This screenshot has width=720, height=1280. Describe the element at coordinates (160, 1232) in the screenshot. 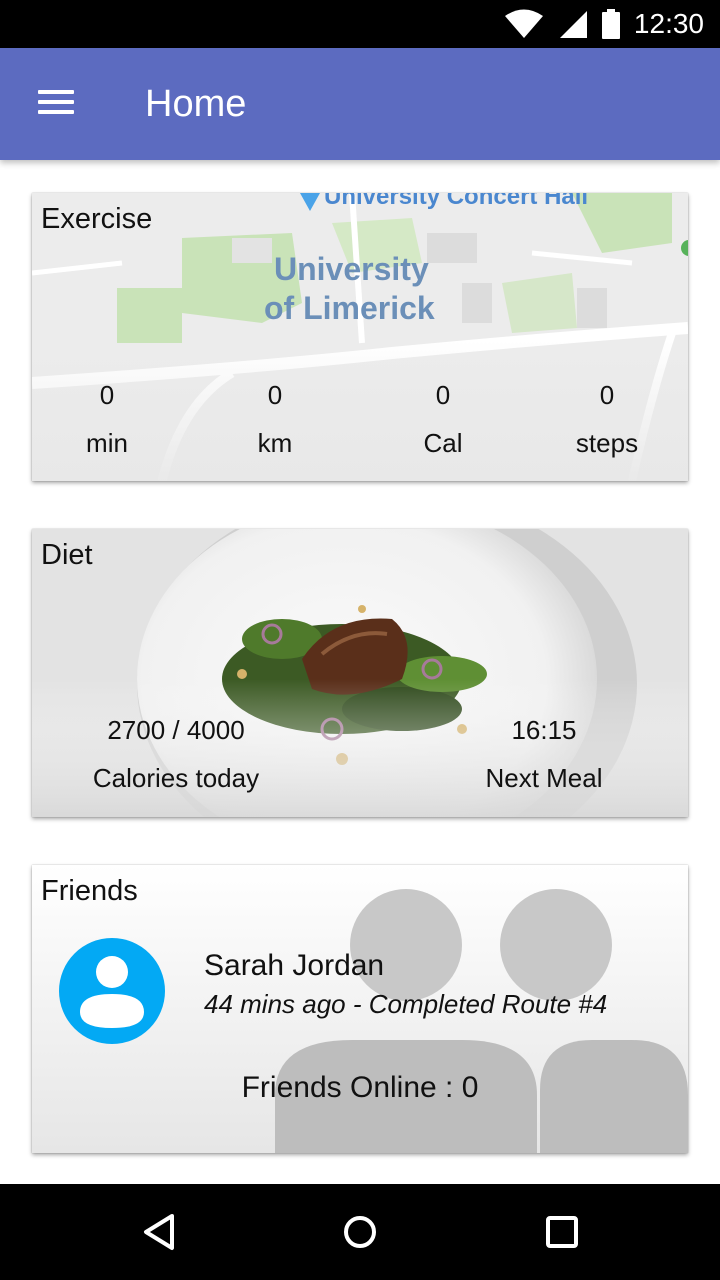

I see `back-icon` at that location.